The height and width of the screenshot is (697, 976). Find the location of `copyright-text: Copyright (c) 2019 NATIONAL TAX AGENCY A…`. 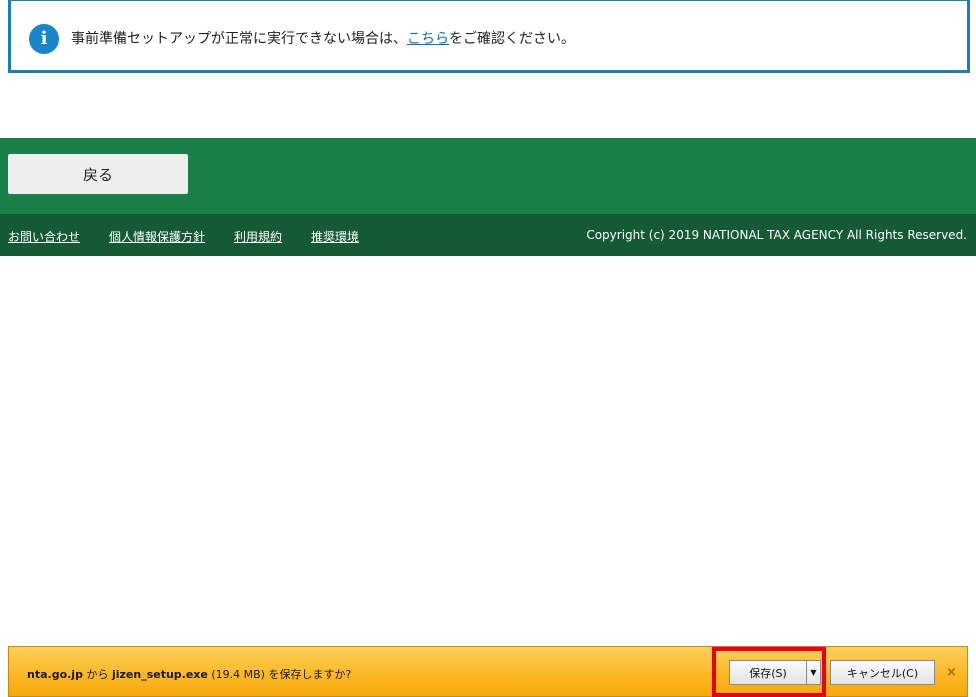

copyright-text: Copyright (c) 2019 NATIONAL TAX AGENCY A… is located at coordinates (776, 235).